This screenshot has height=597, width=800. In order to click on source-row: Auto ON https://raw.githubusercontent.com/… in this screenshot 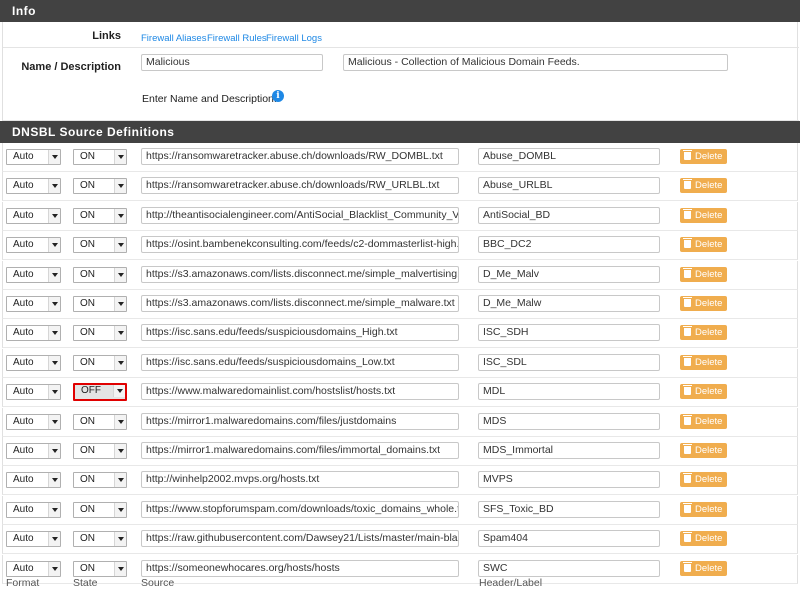, I will do `click(400, 539)`.